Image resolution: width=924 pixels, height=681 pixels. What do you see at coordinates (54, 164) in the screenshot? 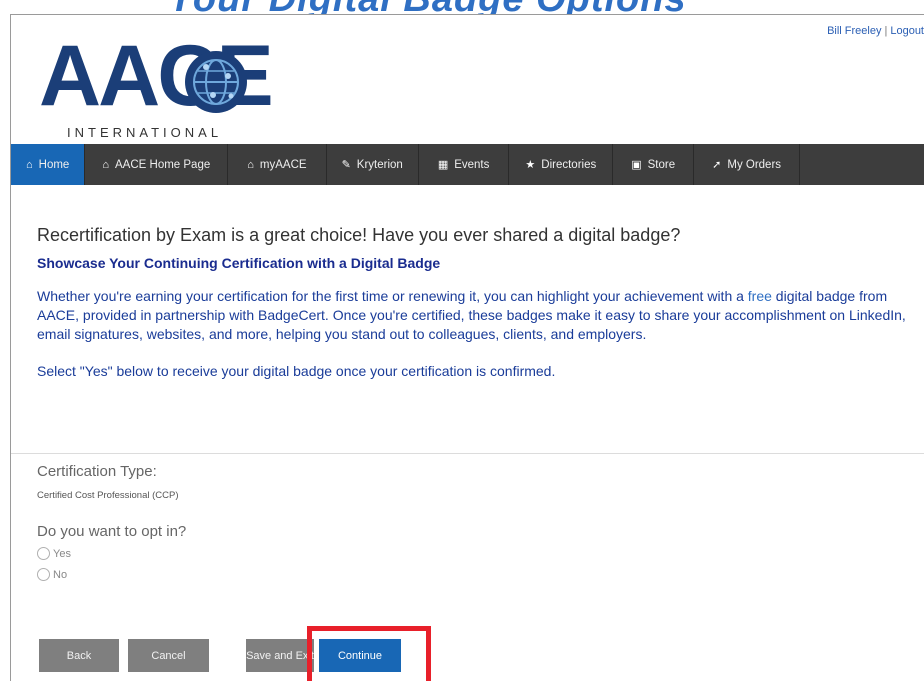
I see `nav-item-label: Home` at bounding box center [54, 164].